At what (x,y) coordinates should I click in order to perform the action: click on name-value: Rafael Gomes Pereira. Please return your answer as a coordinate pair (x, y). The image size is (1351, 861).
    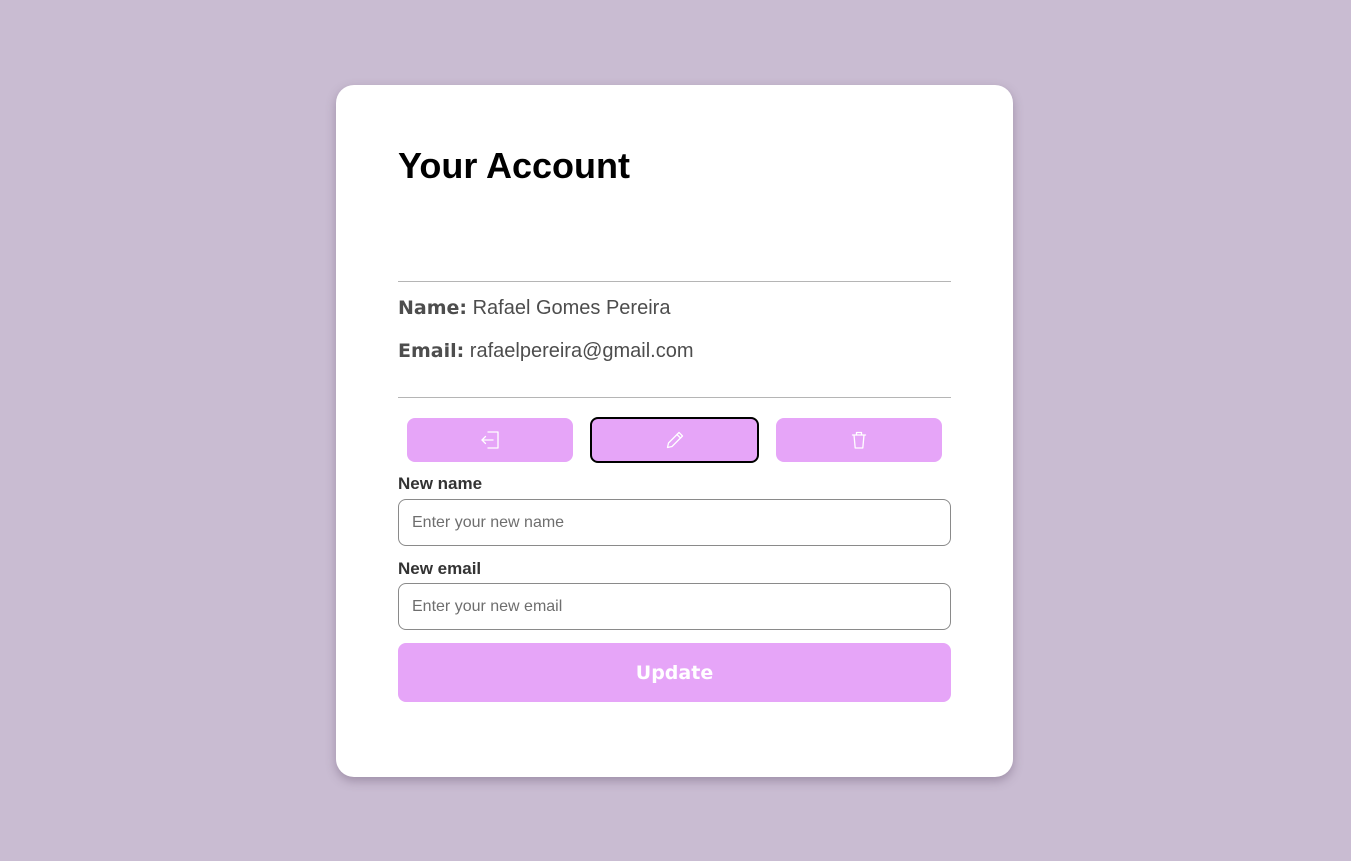
    Looking at the image, I should click on (571, 308).